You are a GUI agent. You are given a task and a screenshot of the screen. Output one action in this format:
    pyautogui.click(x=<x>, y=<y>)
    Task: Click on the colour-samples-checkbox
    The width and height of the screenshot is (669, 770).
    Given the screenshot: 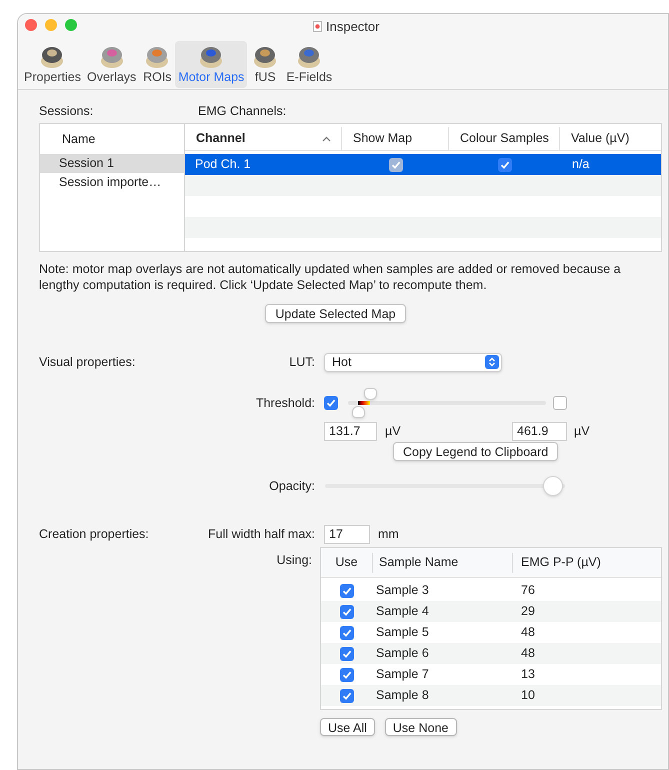 What is the action you would take?
    pyautogui.click(x=505, y=165)
    